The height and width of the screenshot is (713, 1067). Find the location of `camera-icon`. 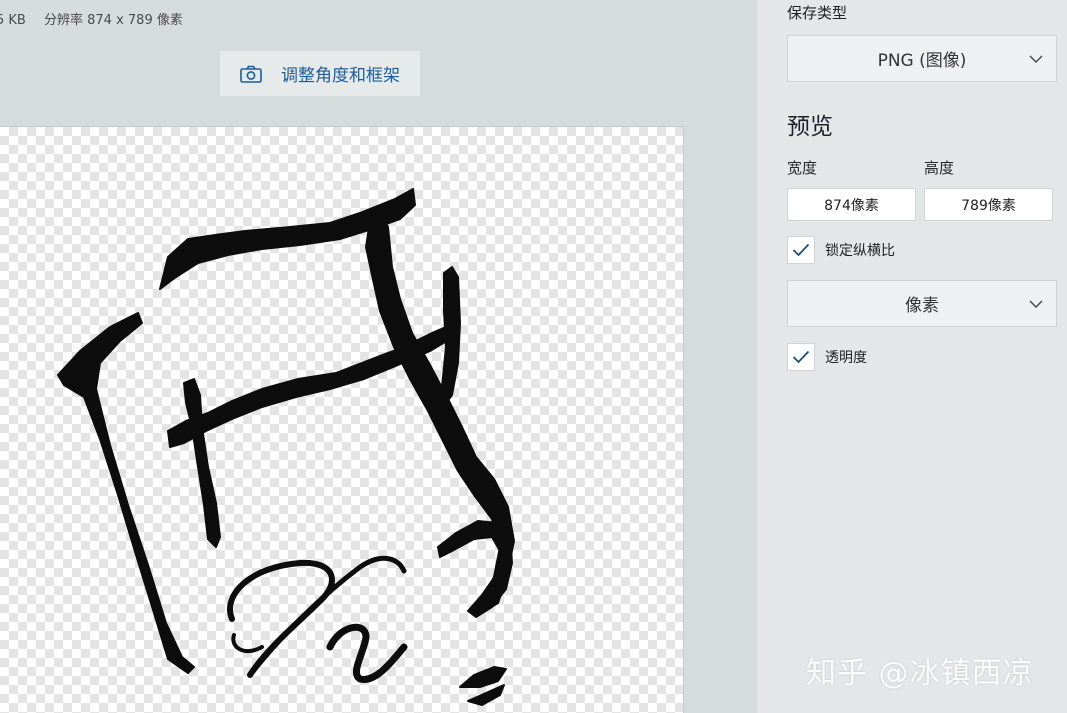

camera-icon is located at coordinates (251, 74).